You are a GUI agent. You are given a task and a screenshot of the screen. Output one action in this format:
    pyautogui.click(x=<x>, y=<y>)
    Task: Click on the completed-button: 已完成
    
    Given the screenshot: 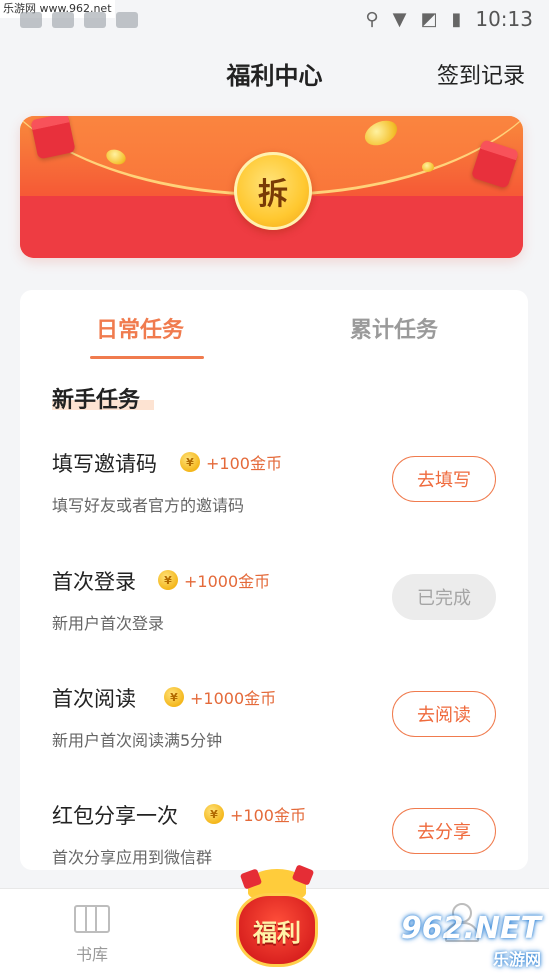 What is the action you would take?
    pyautogui.click(x=444, y=597)
    